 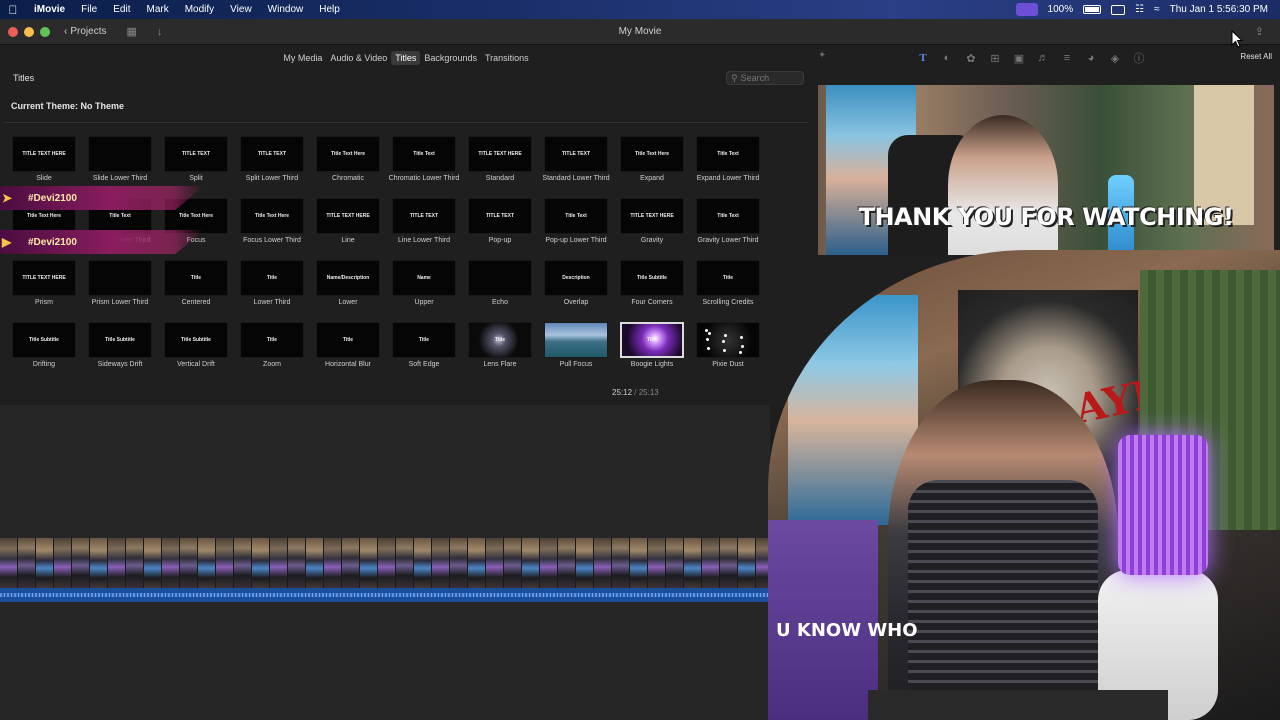 I want to click on title-tile-lens-flare: Title Lens Flare, so click(x=500, y=353).